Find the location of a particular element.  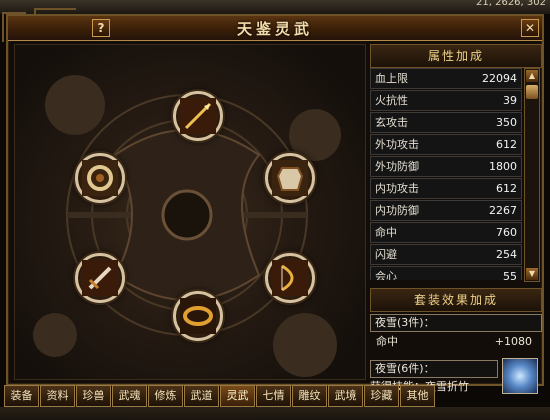

set-bonus-header: 套装效果加成 is located at coordinates (456, 300).